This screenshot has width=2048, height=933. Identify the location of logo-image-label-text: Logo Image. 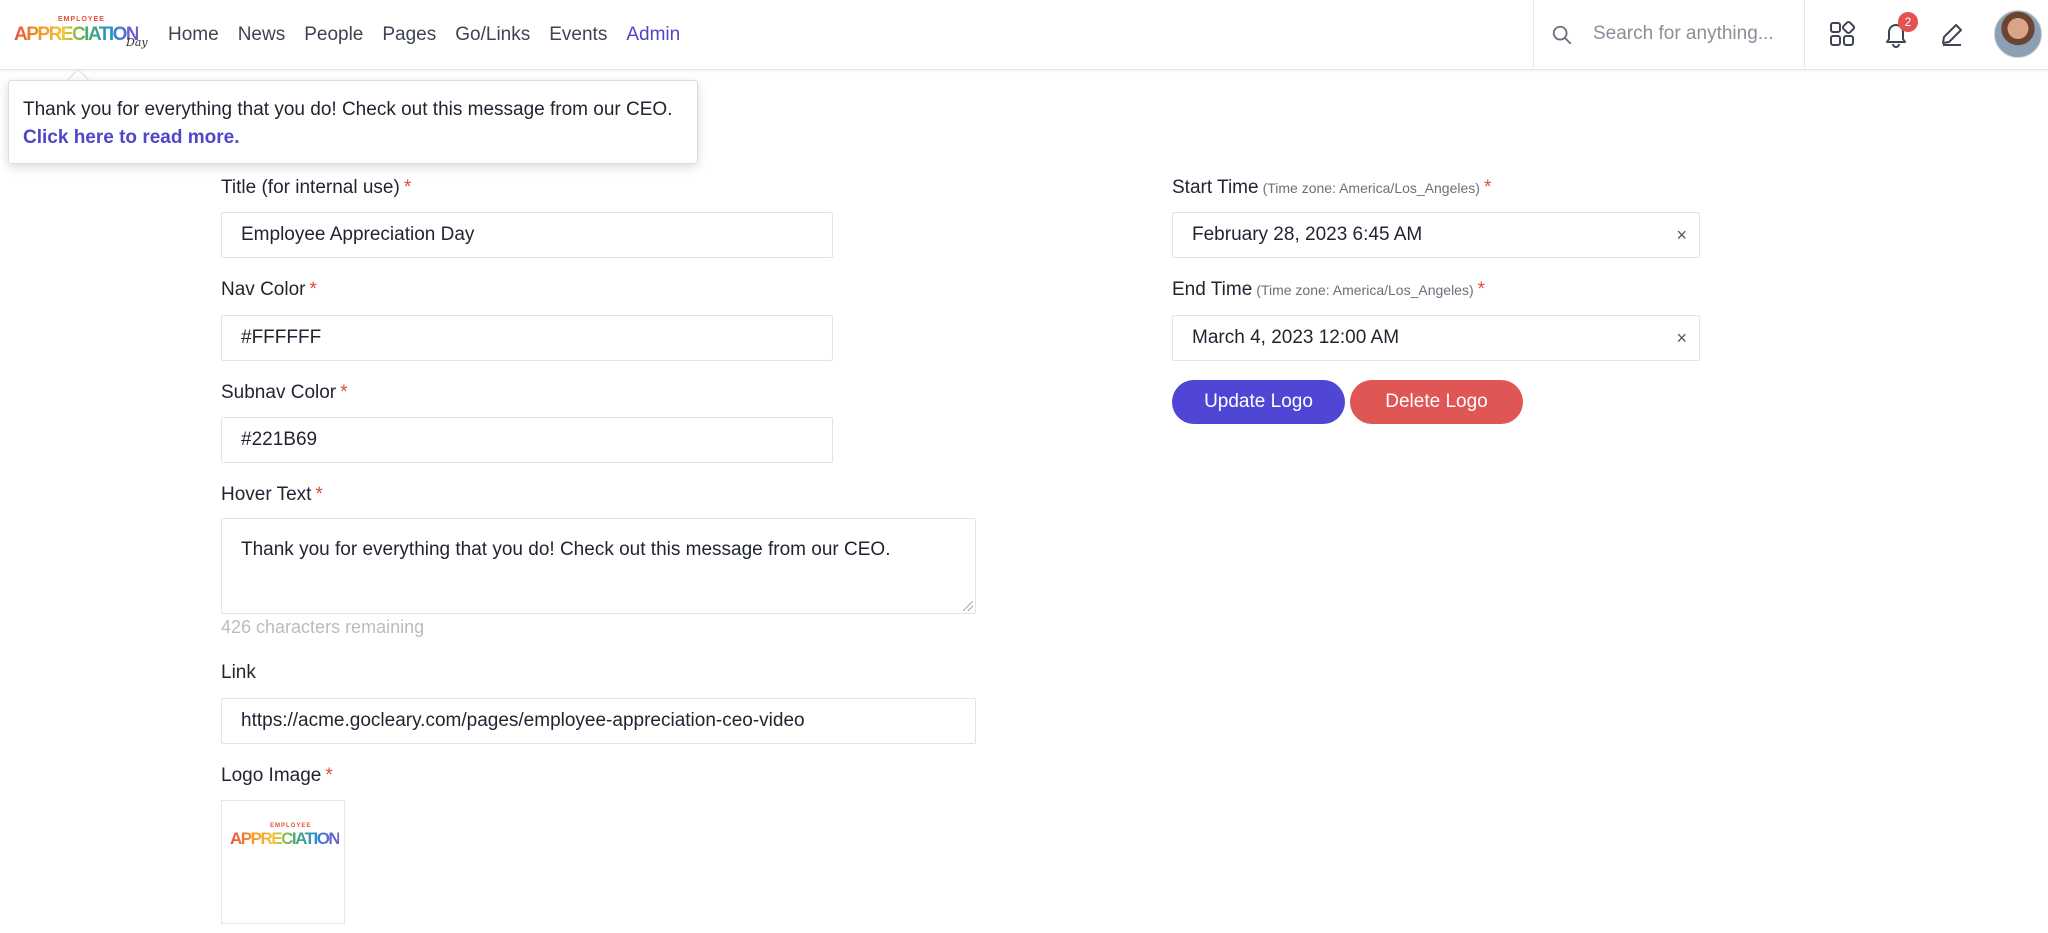
(271, 775).